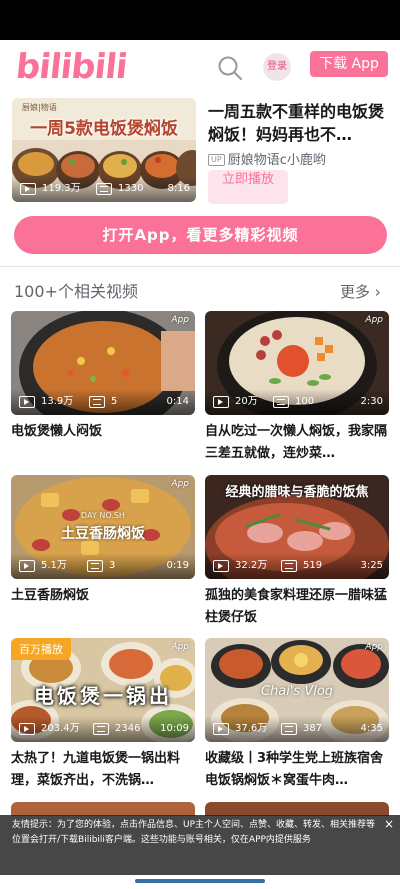  Describe the element at coordinates (114, 401) in the screenshot. I see `danmaku-count: 5` at that location.